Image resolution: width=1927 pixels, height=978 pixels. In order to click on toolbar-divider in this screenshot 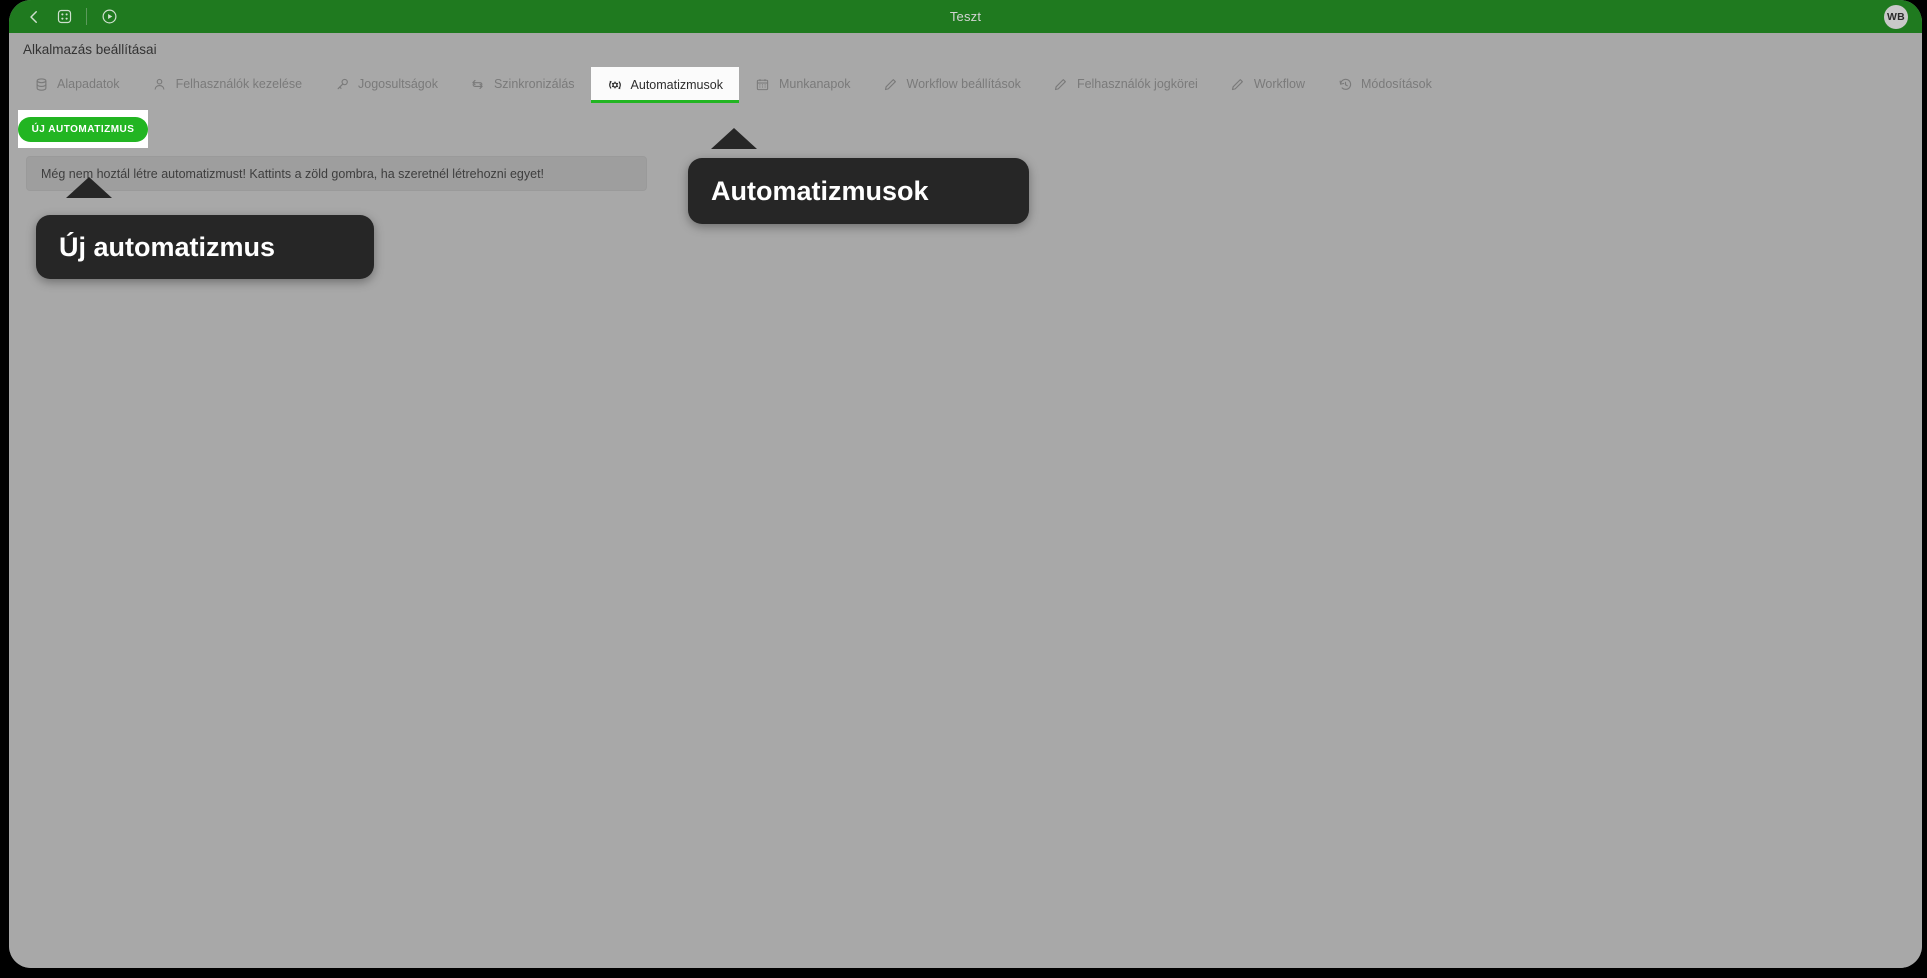, I will do `click(86, 16)`.